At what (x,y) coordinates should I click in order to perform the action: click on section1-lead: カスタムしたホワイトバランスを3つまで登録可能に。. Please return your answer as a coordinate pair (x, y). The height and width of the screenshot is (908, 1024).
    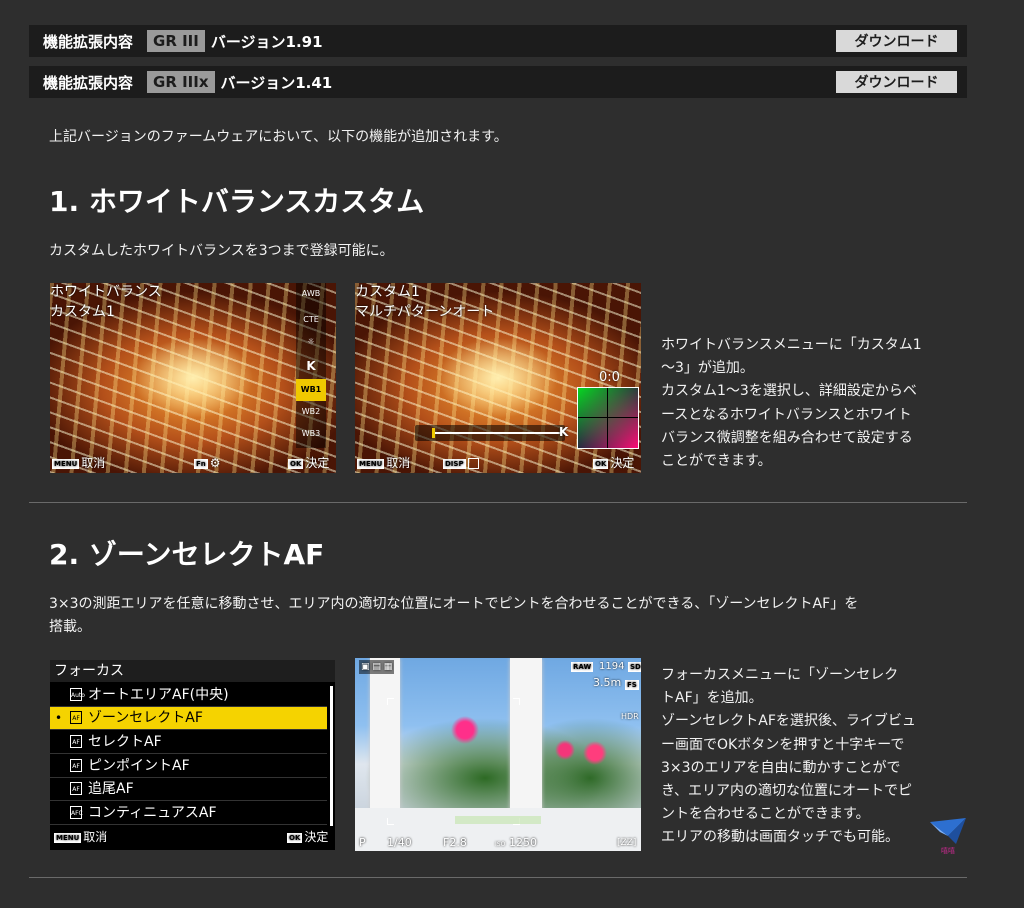
    Looking at the image, I should click on (221, 251).